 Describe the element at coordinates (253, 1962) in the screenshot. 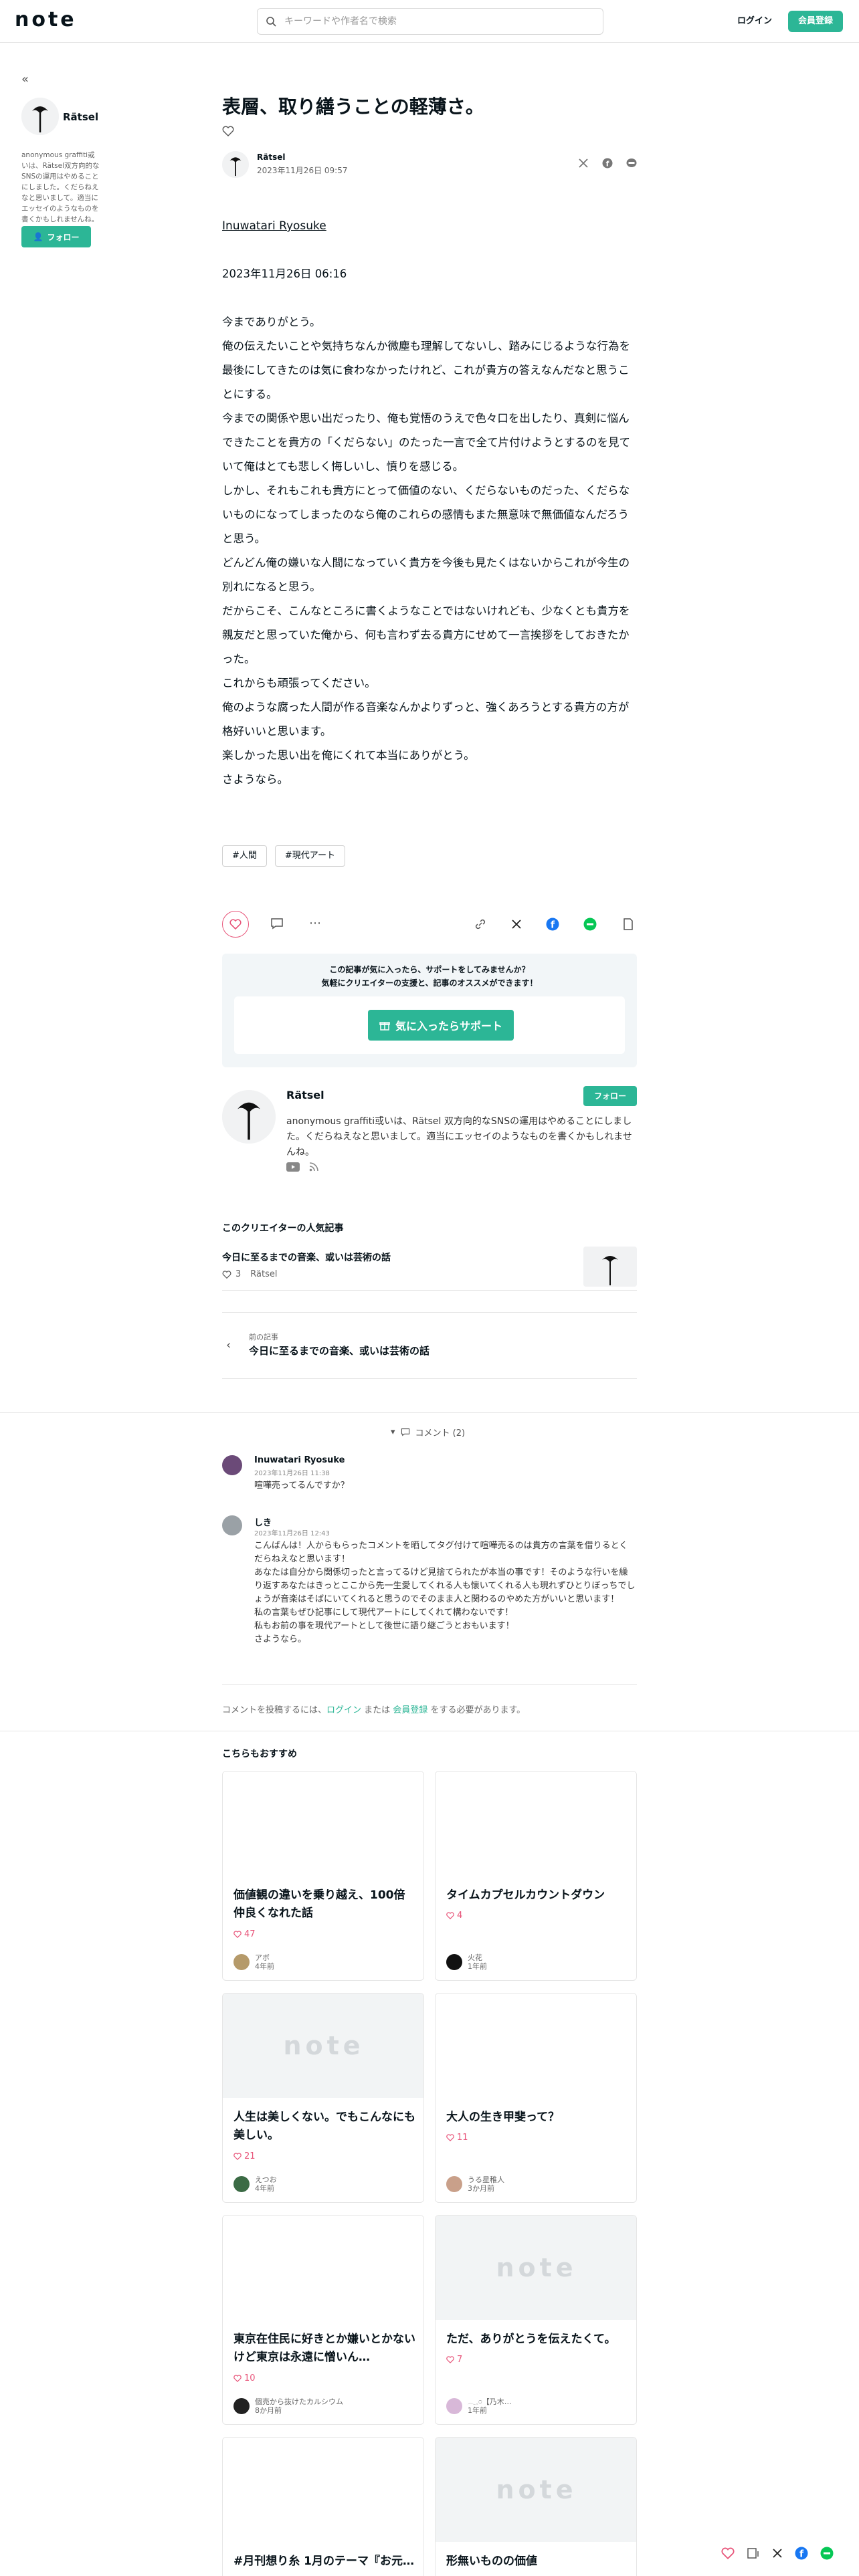

I see `card-author: アボ 4年前` at that location.